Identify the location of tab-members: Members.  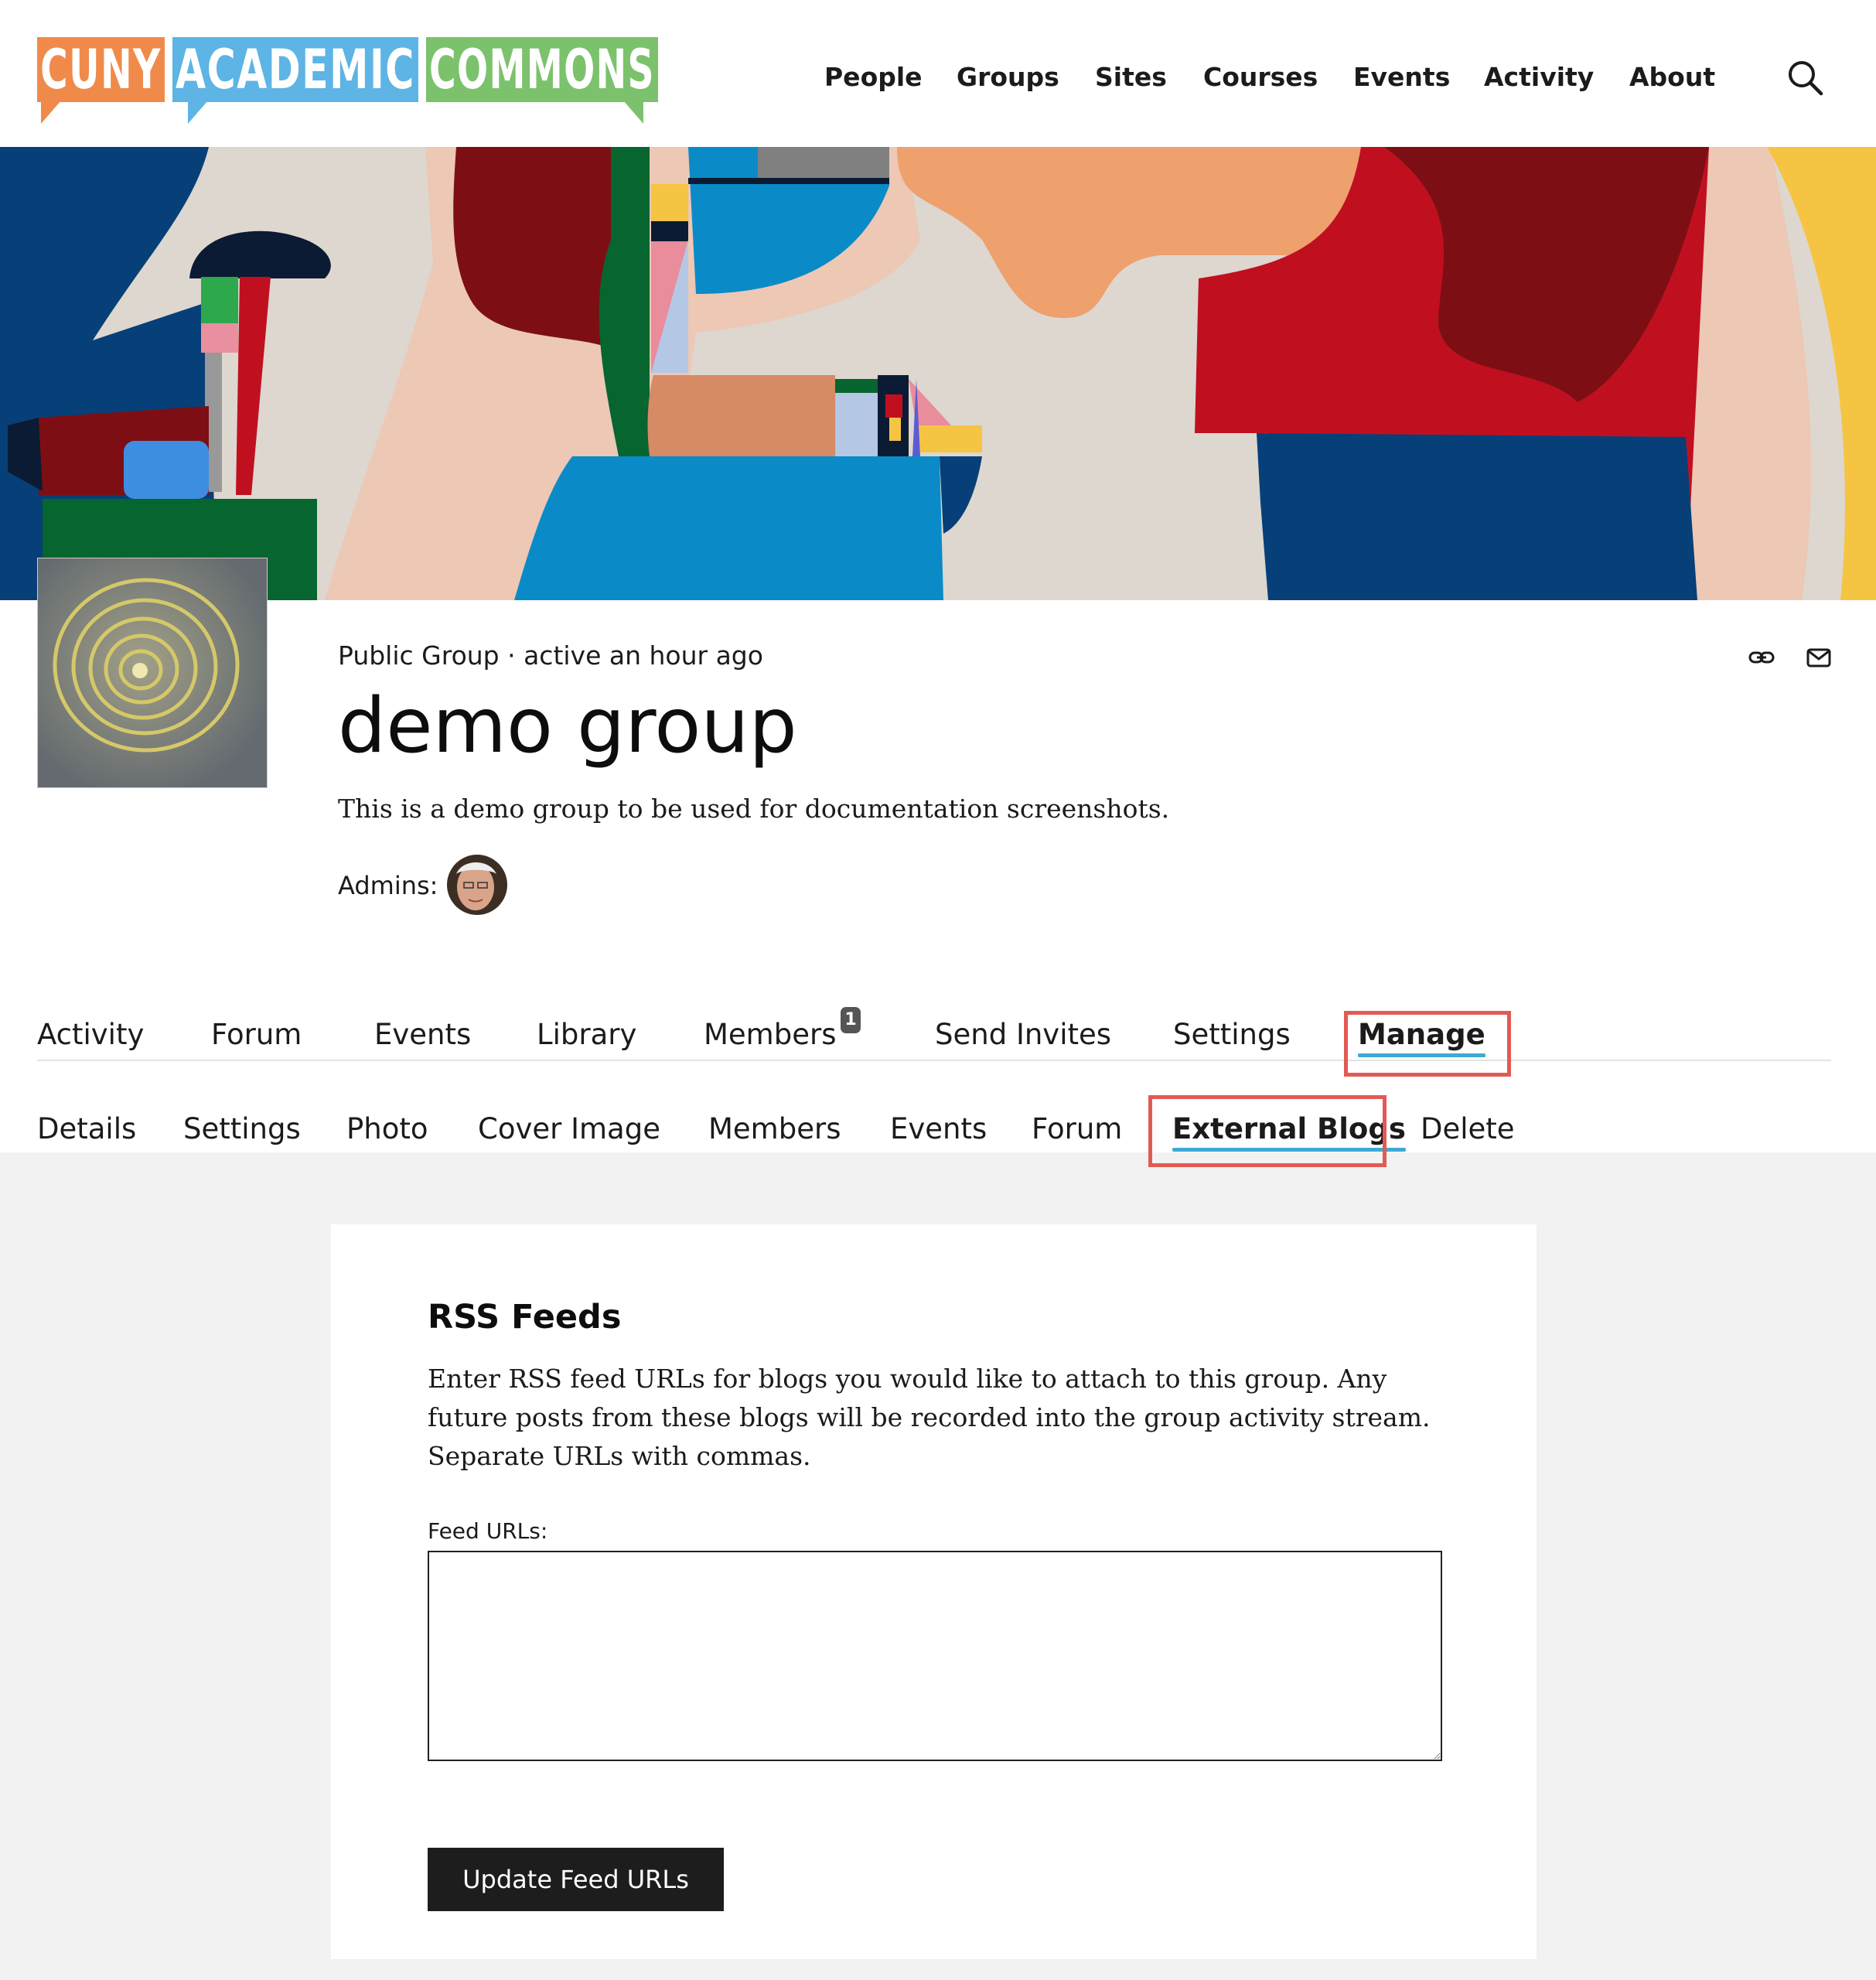
(770, 1034).